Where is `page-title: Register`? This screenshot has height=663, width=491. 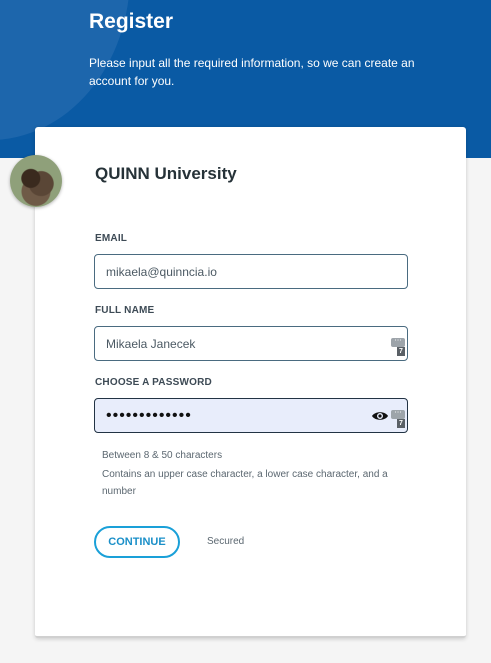 page-title: Register is located at coordinates (131, 21).